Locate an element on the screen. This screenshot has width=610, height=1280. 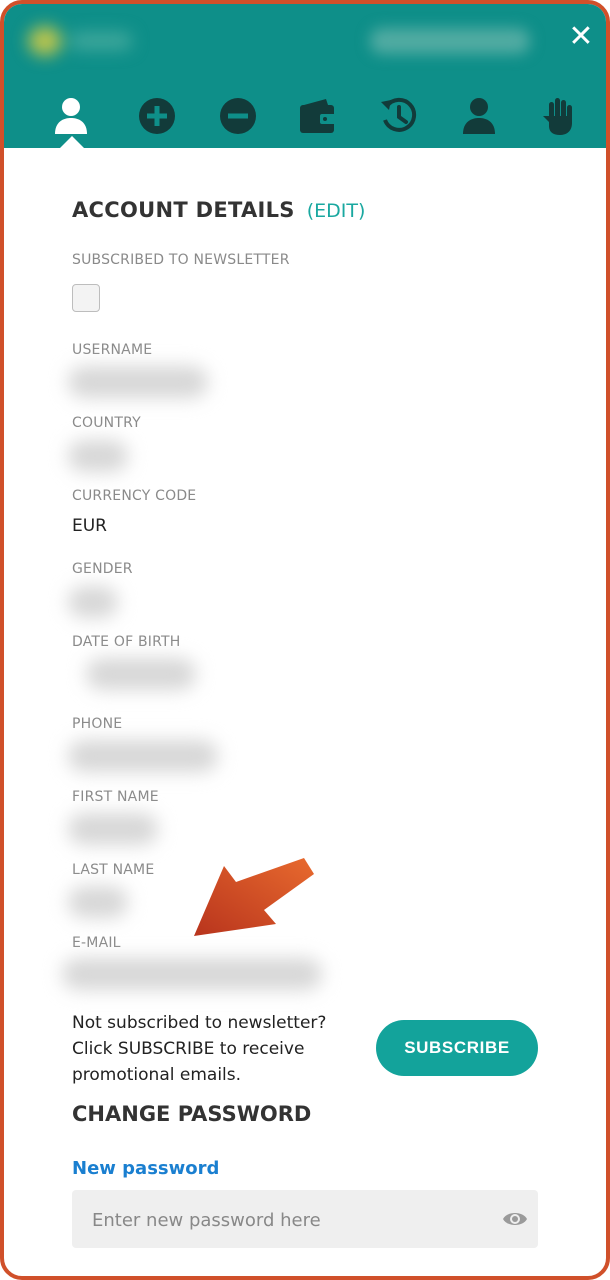
account-nav is located at coordinates (305, 120).